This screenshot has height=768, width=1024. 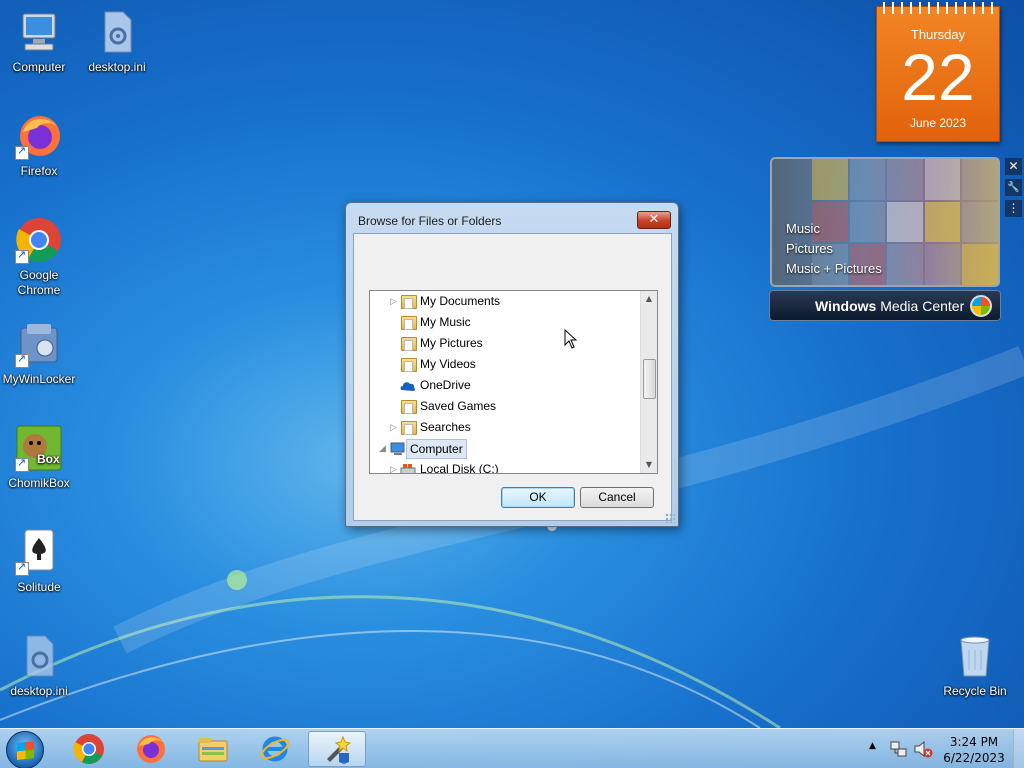 I want to click on taskbar-firefox-button, so click(x=151, y=749).